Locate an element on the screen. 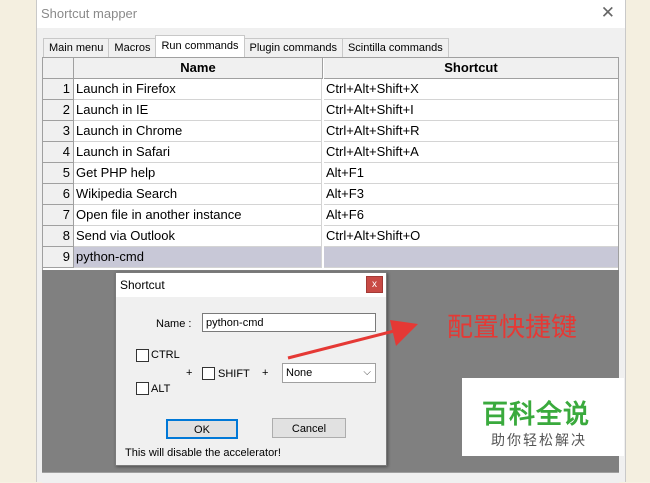 The image size is (650, 483). name-label: Name : is located at coordinates (174, 324).